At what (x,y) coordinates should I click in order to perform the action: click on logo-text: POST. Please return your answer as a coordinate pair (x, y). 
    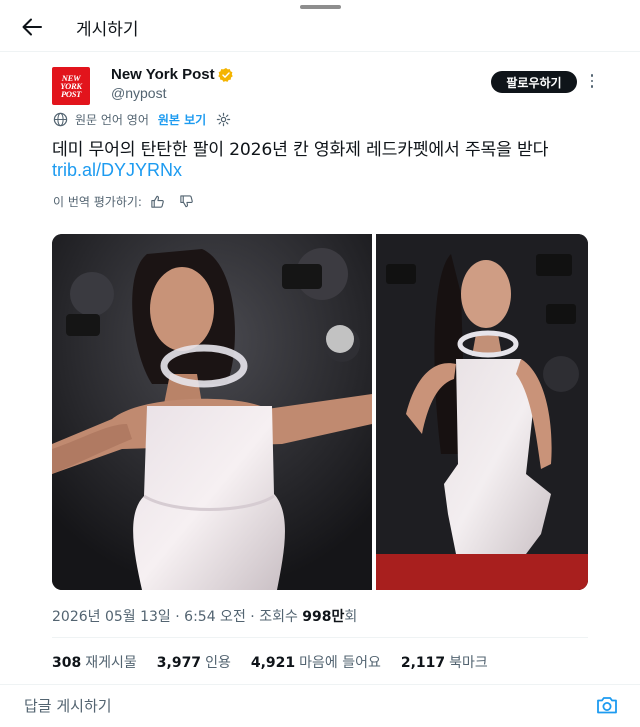
    Looking at the image, I should click on (71, 94).